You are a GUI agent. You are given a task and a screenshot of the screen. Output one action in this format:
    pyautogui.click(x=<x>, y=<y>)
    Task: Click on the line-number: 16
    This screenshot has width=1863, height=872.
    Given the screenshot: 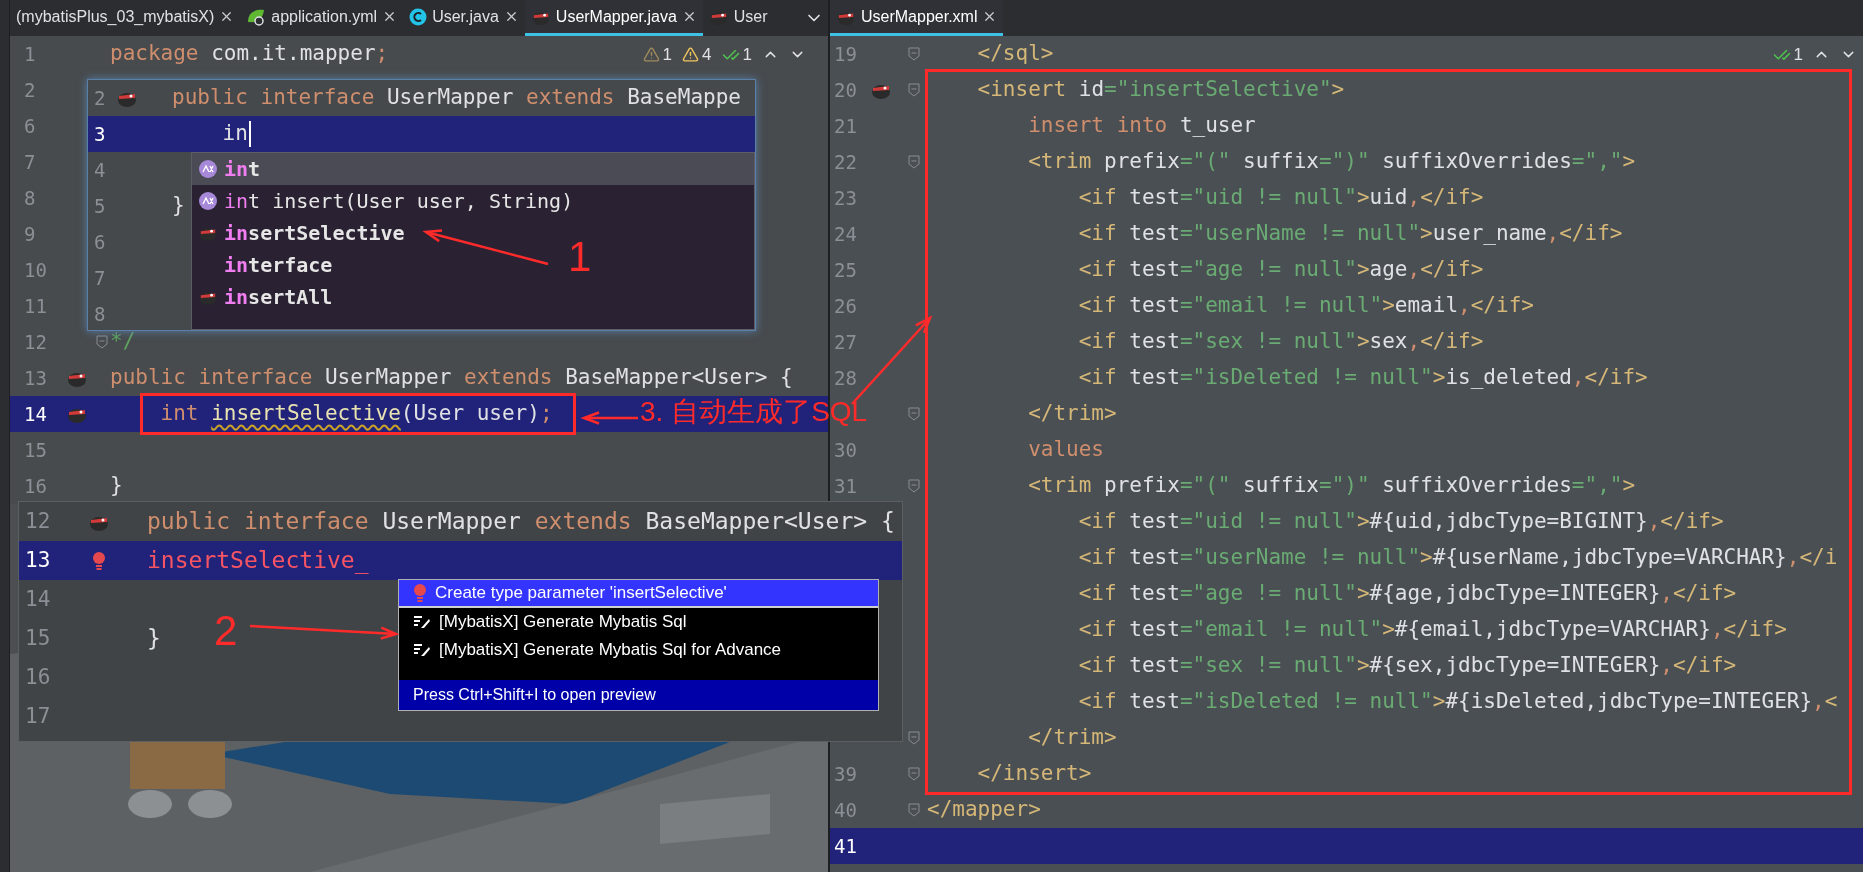 What is the action you would take?
    pyautogui.click(x=38, y=677)
    